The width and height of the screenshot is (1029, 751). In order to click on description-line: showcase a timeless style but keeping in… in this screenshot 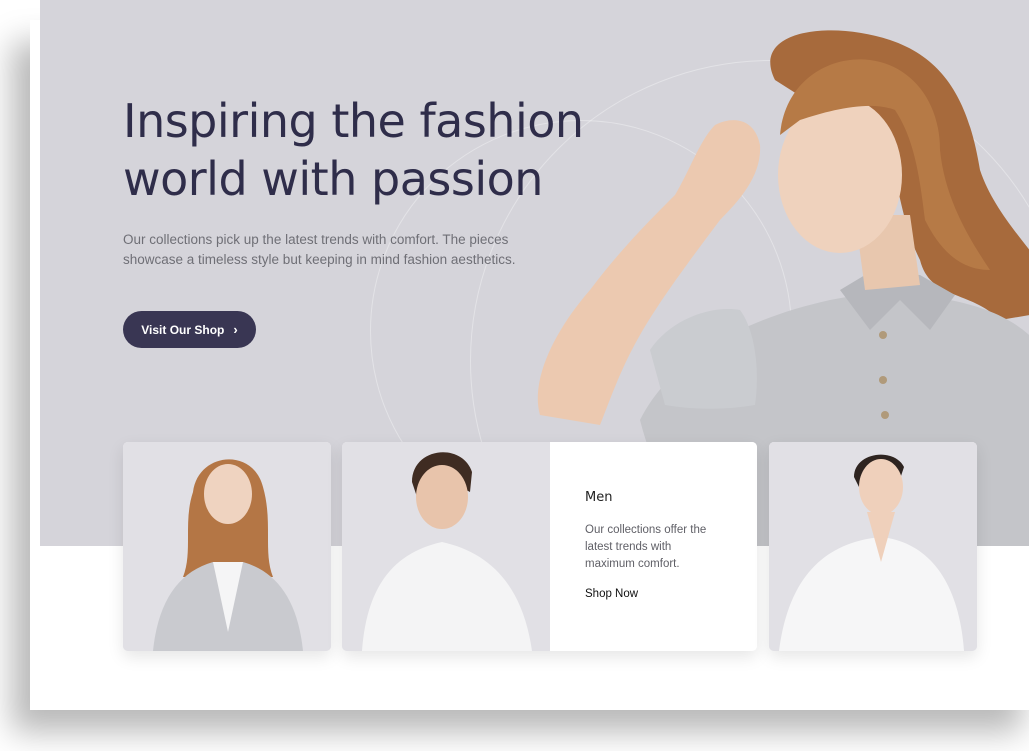, I will do `click(319, 259)`.